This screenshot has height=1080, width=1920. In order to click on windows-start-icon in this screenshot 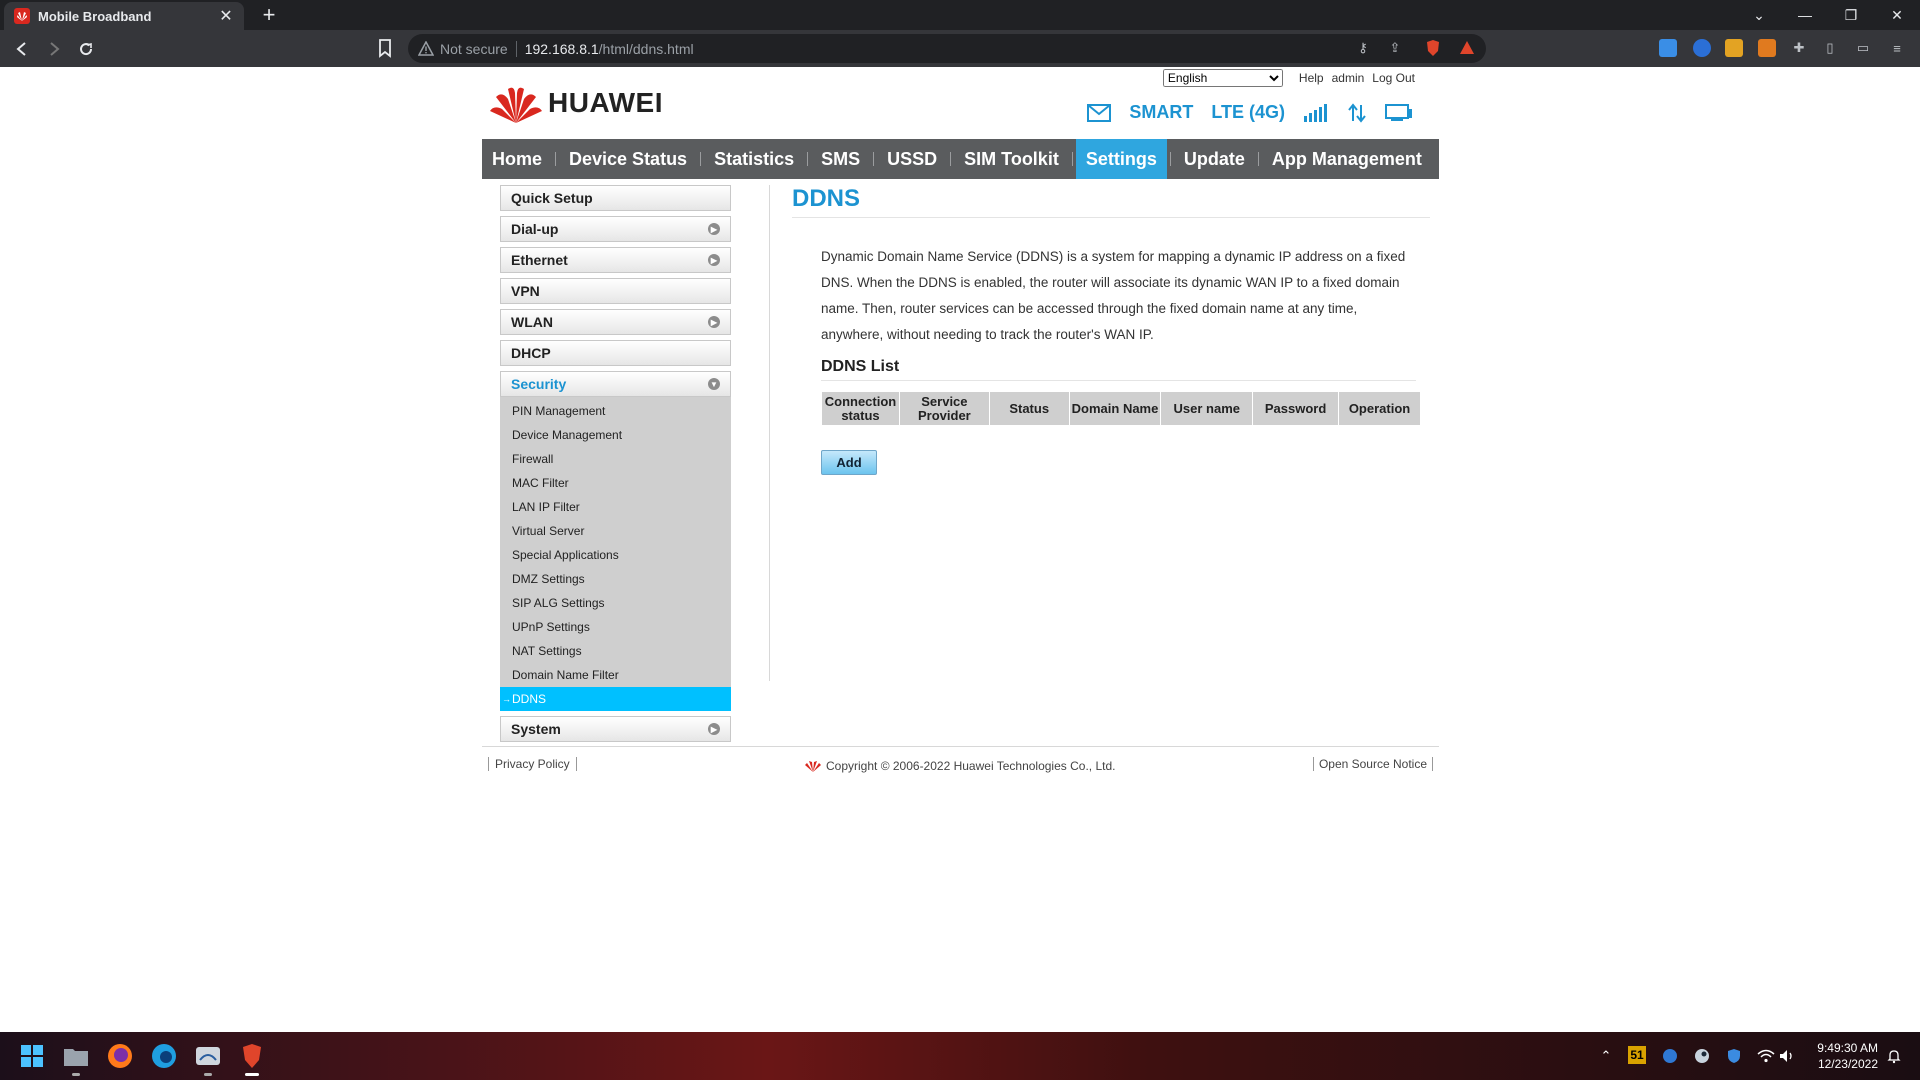, I will do `click(32, 1056)`.